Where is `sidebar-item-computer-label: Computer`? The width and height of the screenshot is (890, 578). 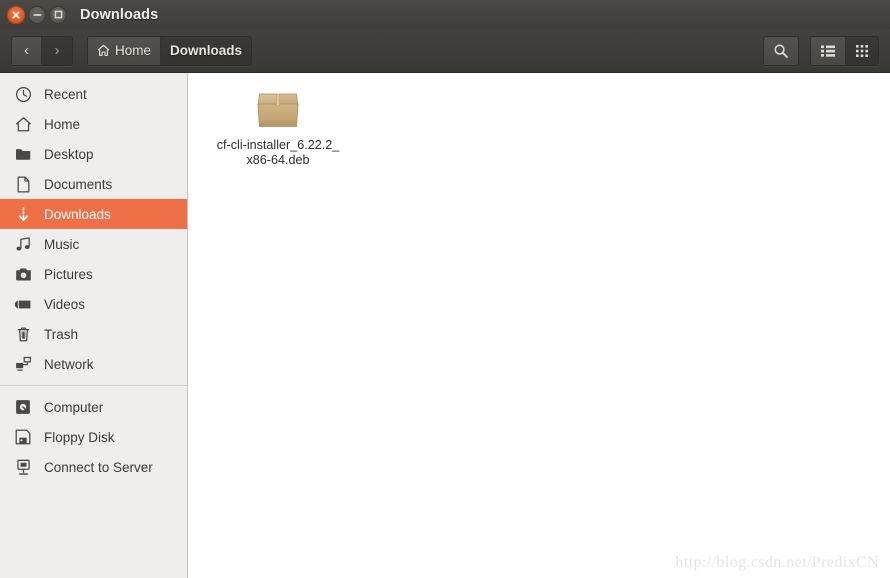 sidebar-item-computer-label: Computer is located at coordinates (74, 407).